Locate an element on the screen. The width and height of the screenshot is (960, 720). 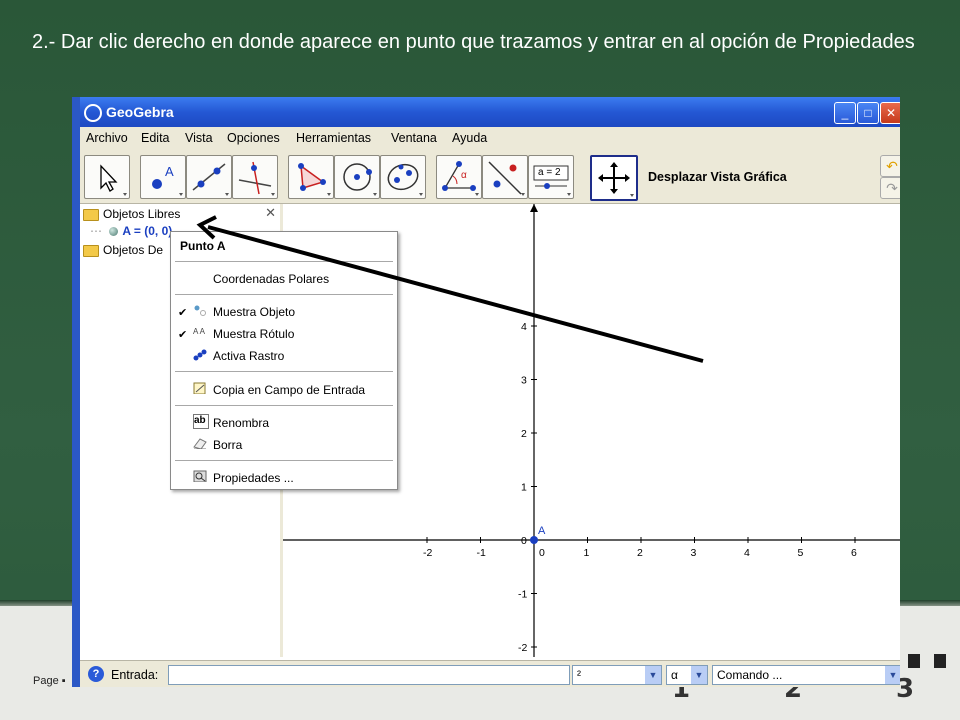
input-label: Entrada: is located at coordinates (135, 675).